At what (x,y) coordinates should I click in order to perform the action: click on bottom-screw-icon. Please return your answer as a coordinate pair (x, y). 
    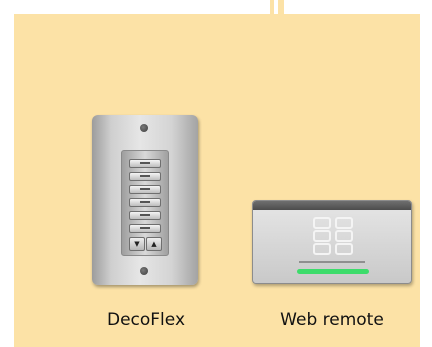
    Looking at the image, I should click on (144, 271).